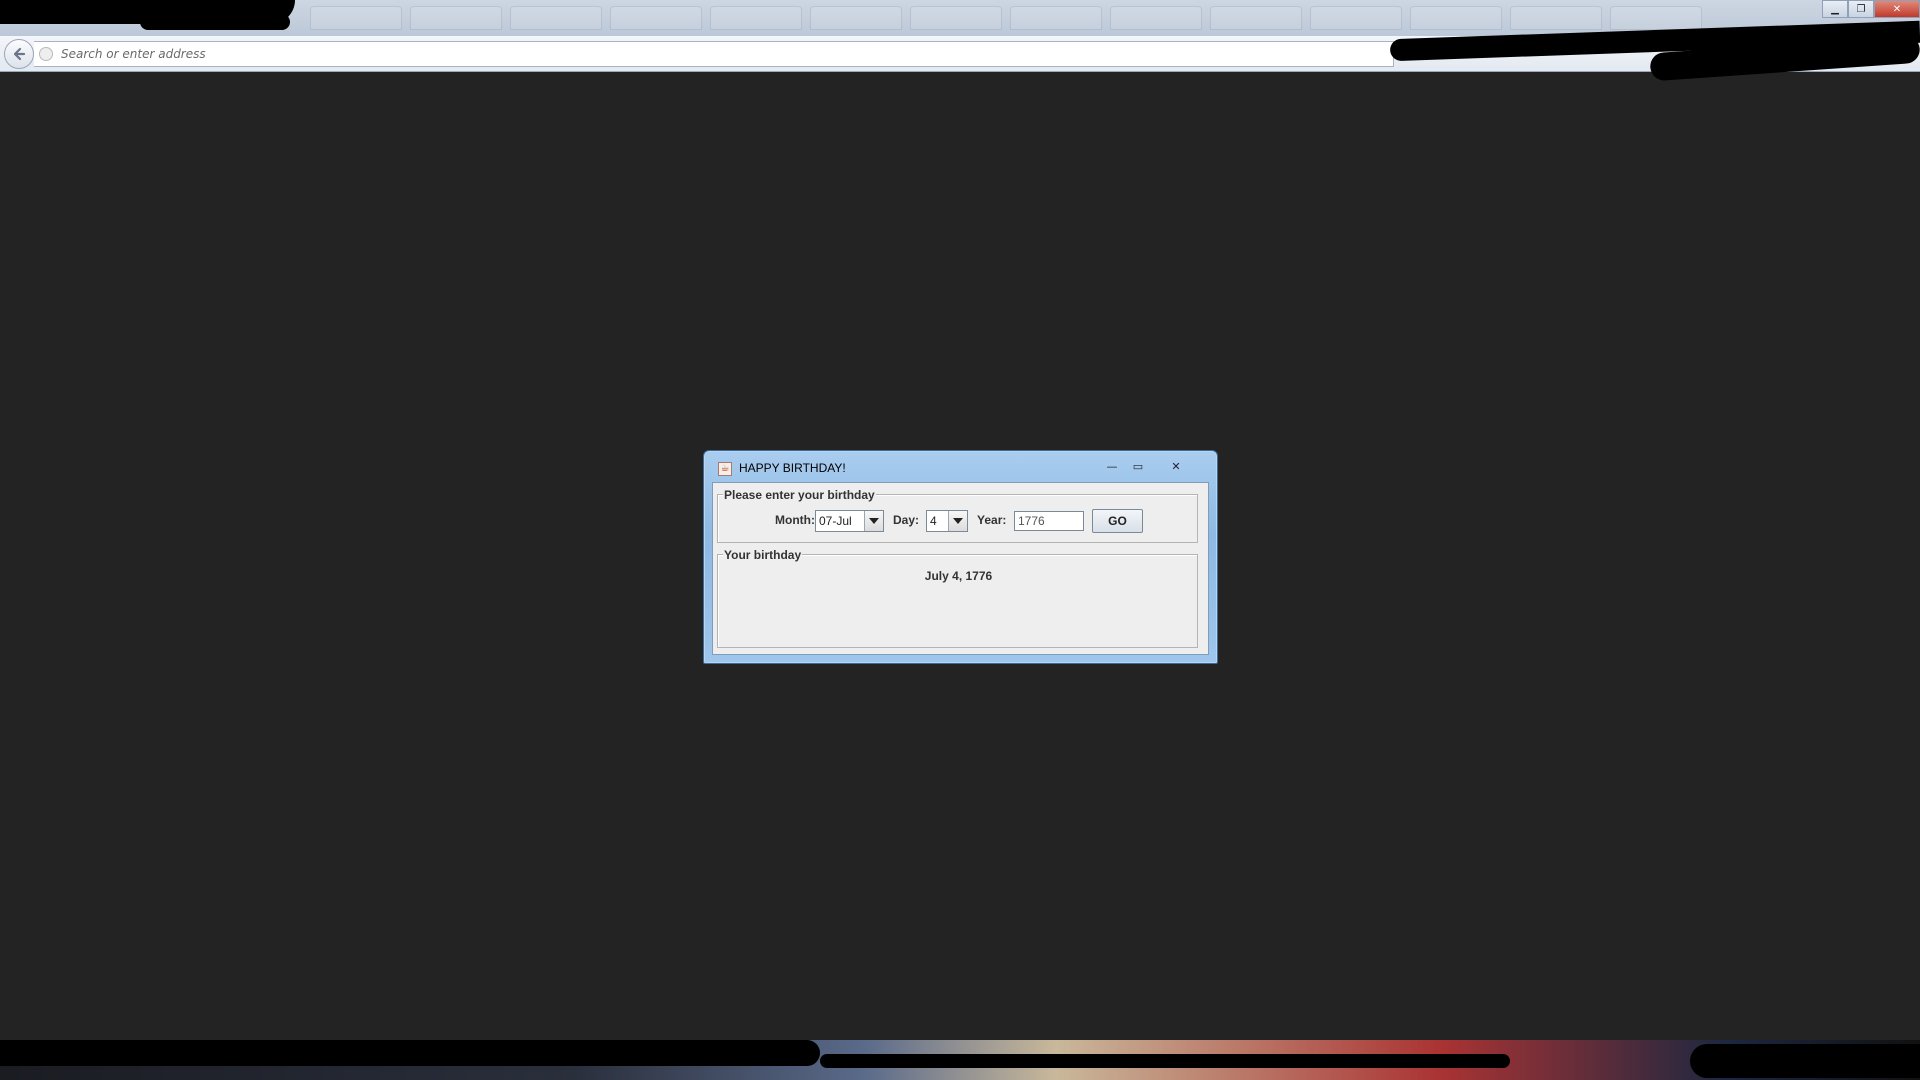 Image resolution: width=1920 pixels, height=1080 pixels. Describe the element at coordinates (725, 469) in the screenshot. I see `java-cup-icon: ☕` at that location.